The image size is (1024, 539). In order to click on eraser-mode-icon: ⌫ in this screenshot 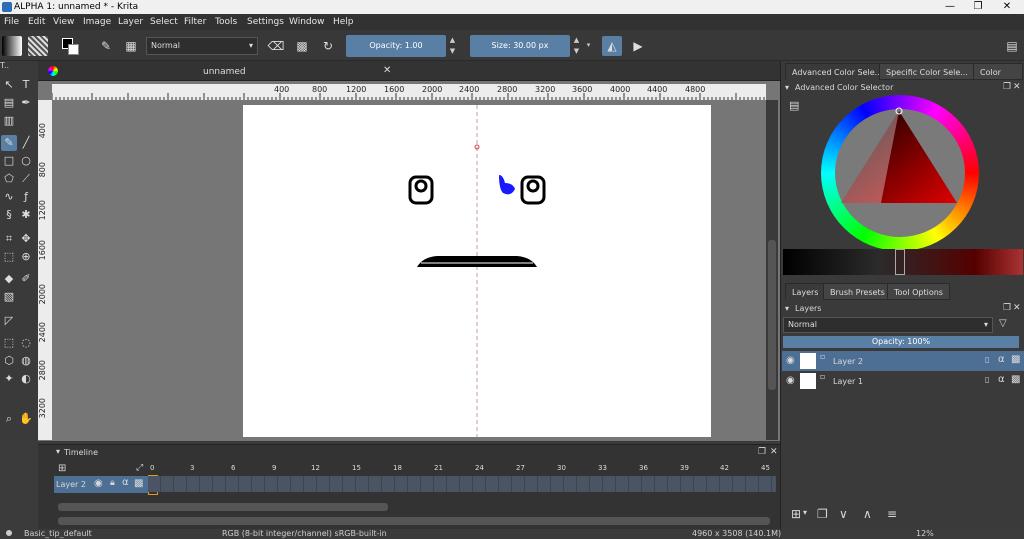, I will do `click(276, 46)`.